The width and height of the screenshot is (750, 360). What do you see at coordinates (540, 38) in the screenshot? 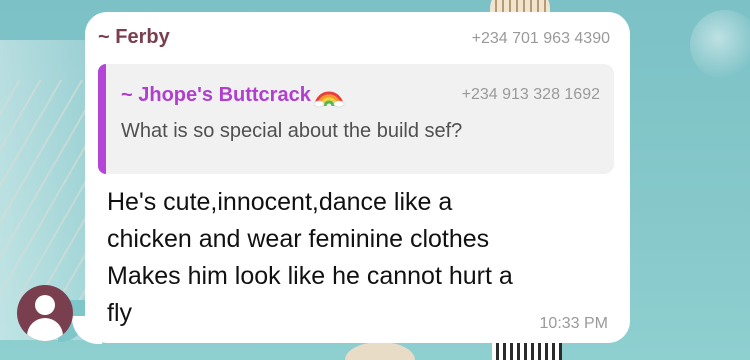
I see `sender-phone: +234 701 963 4390` at bounding box center [540, 38].